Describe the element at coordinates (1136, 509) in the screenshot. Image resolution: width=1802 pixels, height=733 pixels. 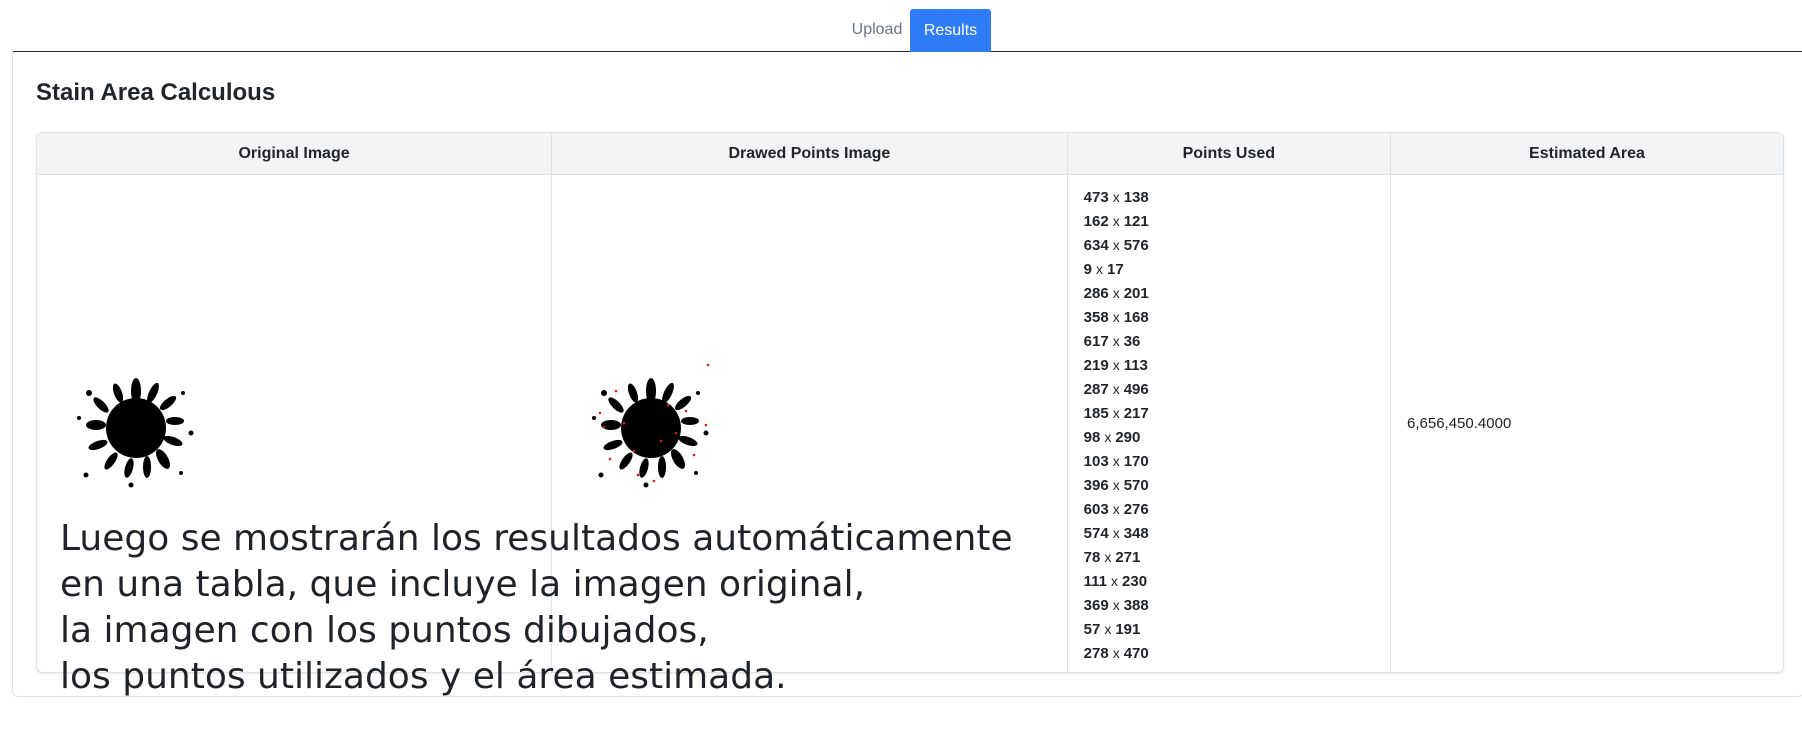
I see `point-y: 276` at that location.